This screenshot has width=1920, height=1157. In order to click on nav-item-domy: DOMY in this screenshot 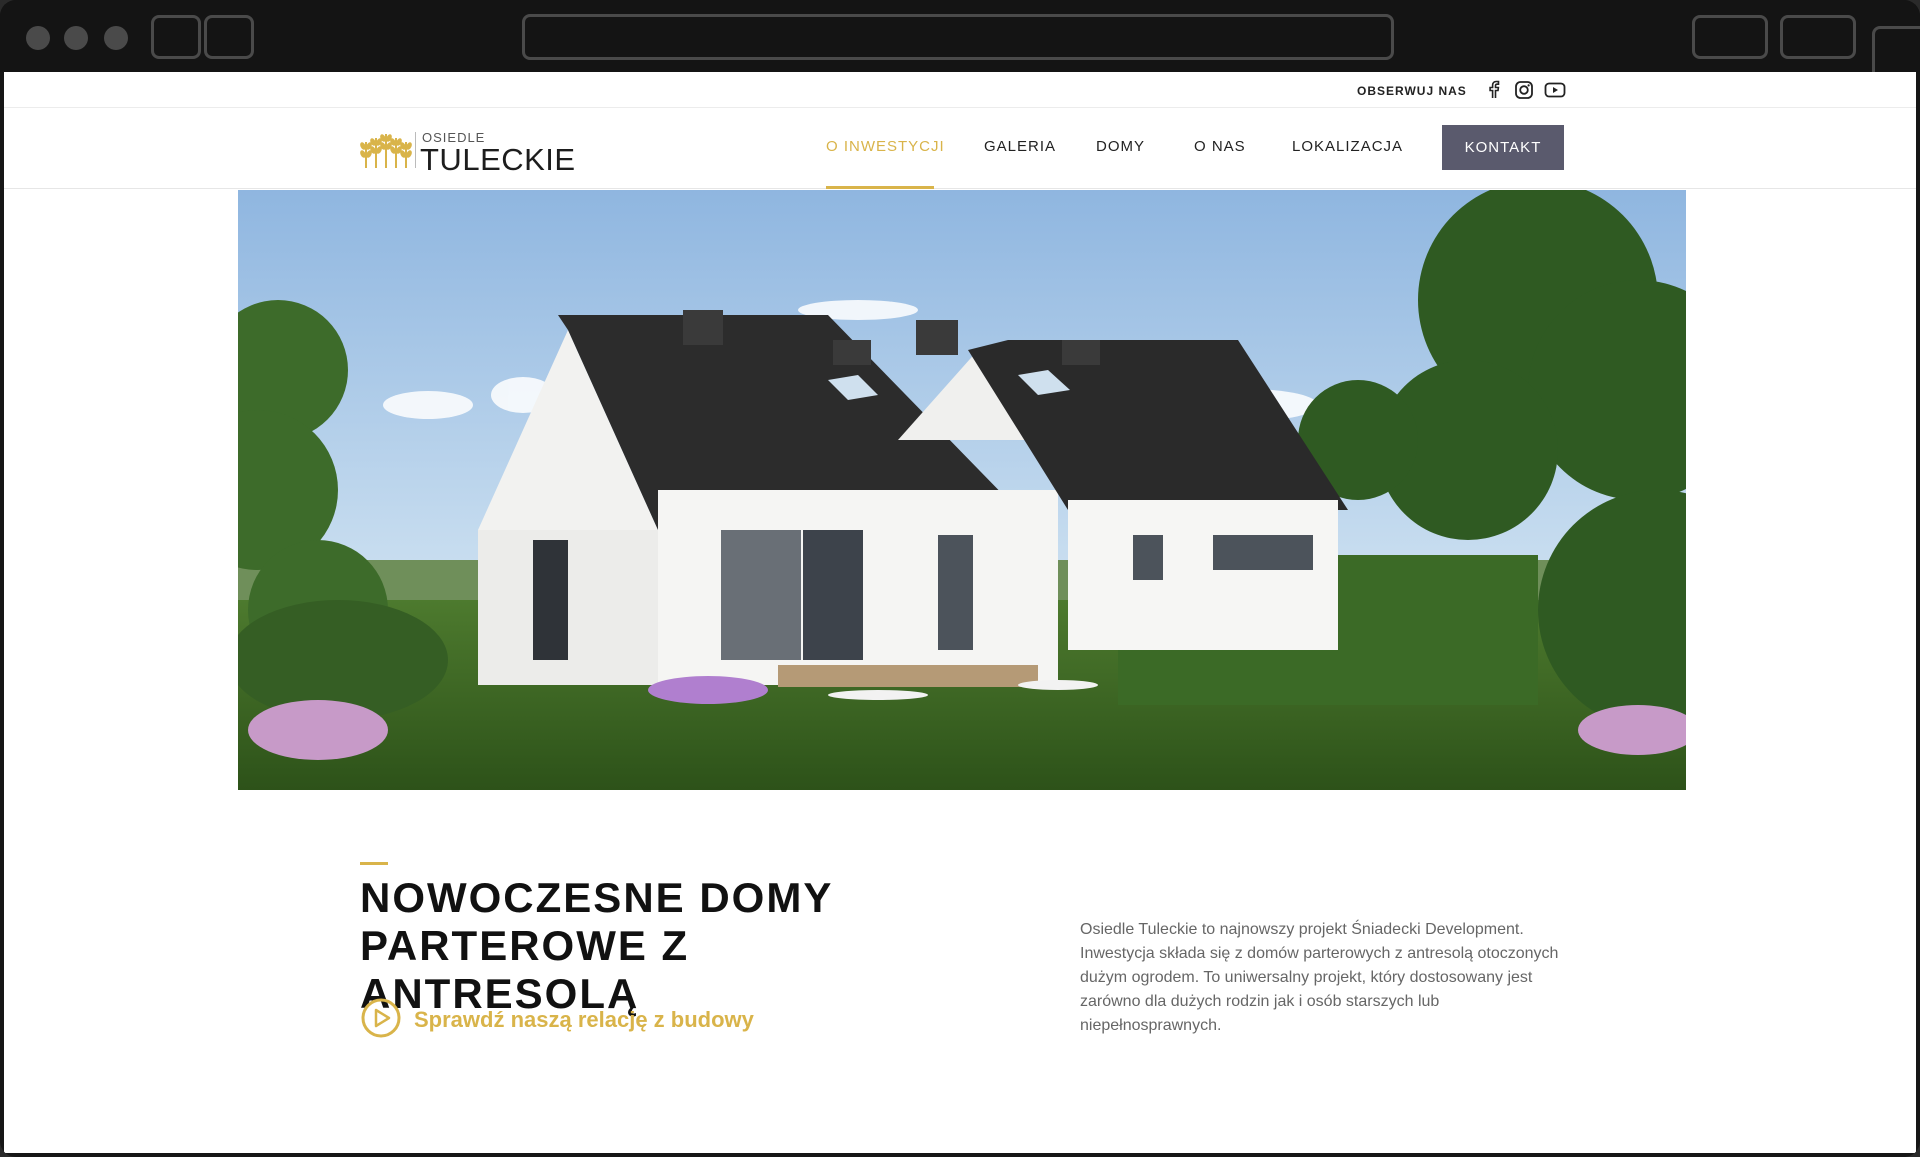, I will do `click(1120, 146)`.